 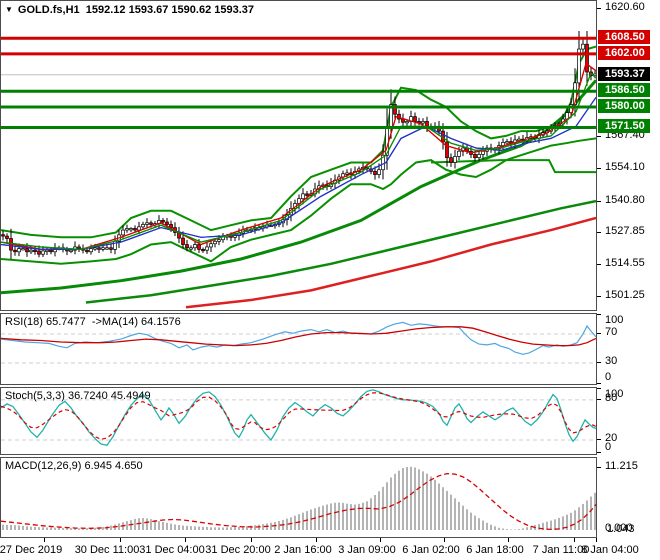 What do you see at coordinates (625, 167) in the screenshot?
I see `price-axis-label: 1554.10` at bounding box center [625, 167].